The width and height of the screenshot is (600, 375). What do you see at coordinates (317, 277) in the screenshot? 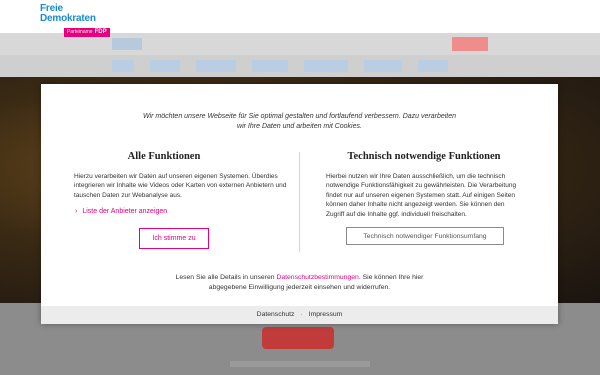
I see `privacy-policy-link: Datenschutzbestimmungen` at bounding box center [317, 277].